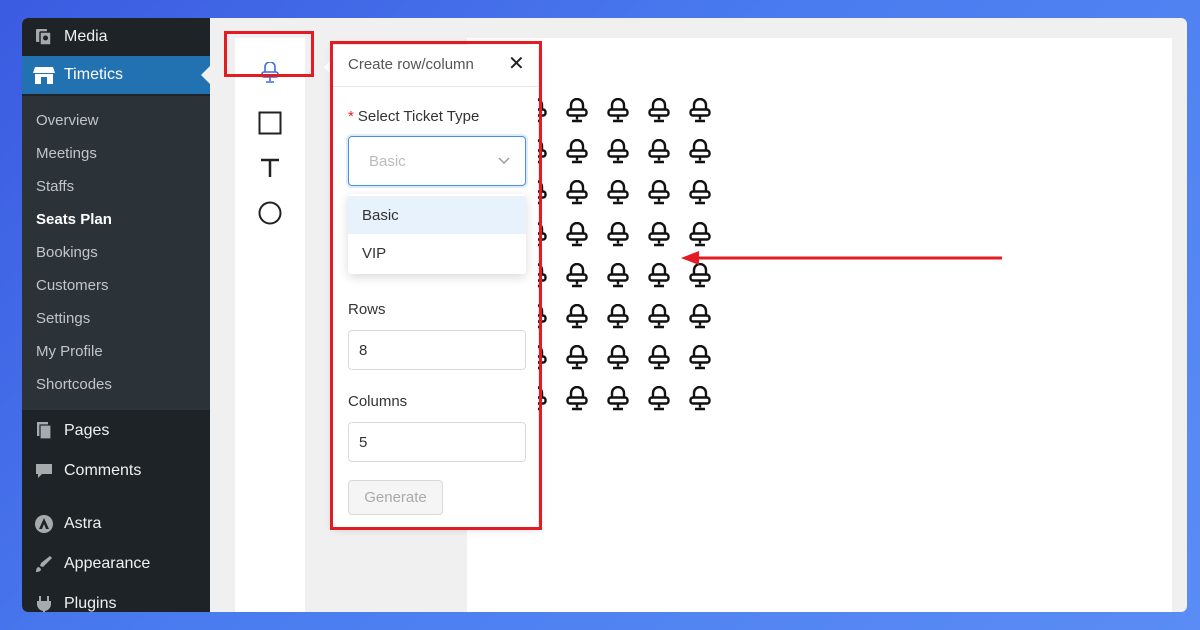  I want to click on menu-item-comments: Comments, so click(116, 471).